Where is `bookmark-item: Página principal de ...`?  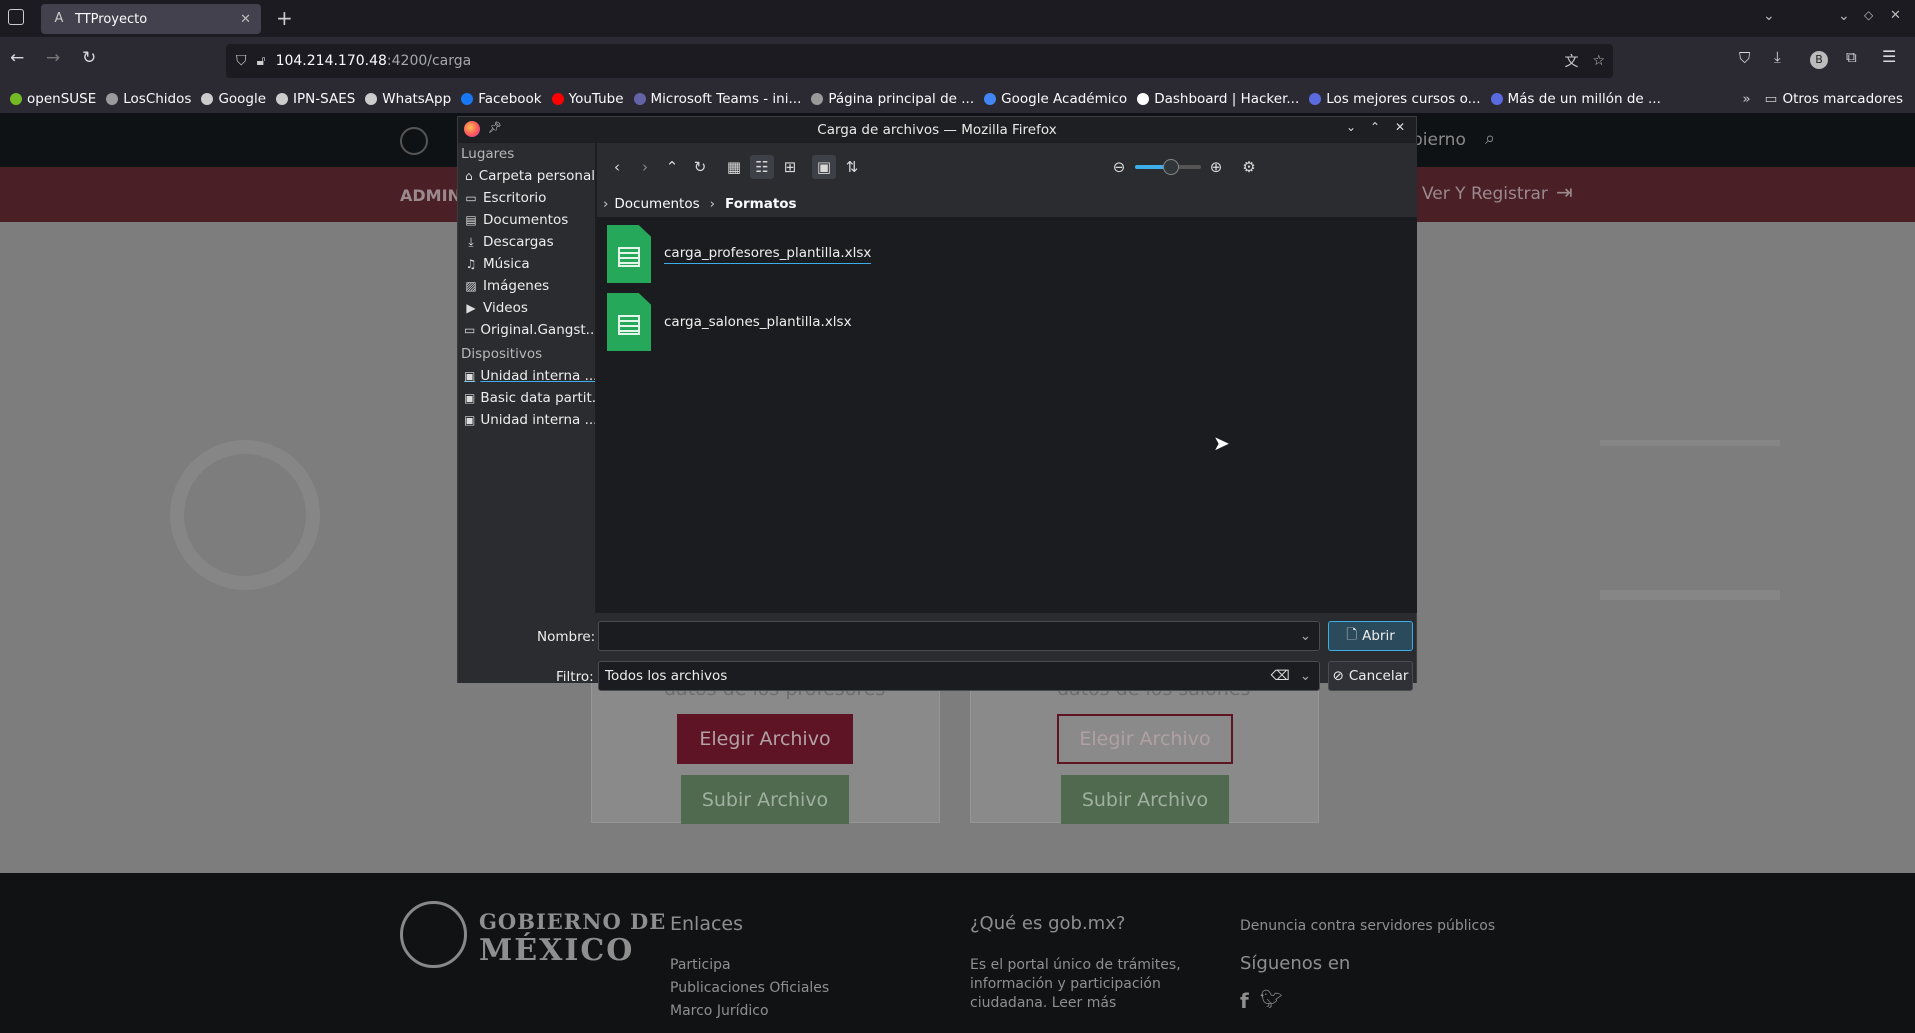
bookmark-item: Página principal de ... is located at coordinates (892, 99).